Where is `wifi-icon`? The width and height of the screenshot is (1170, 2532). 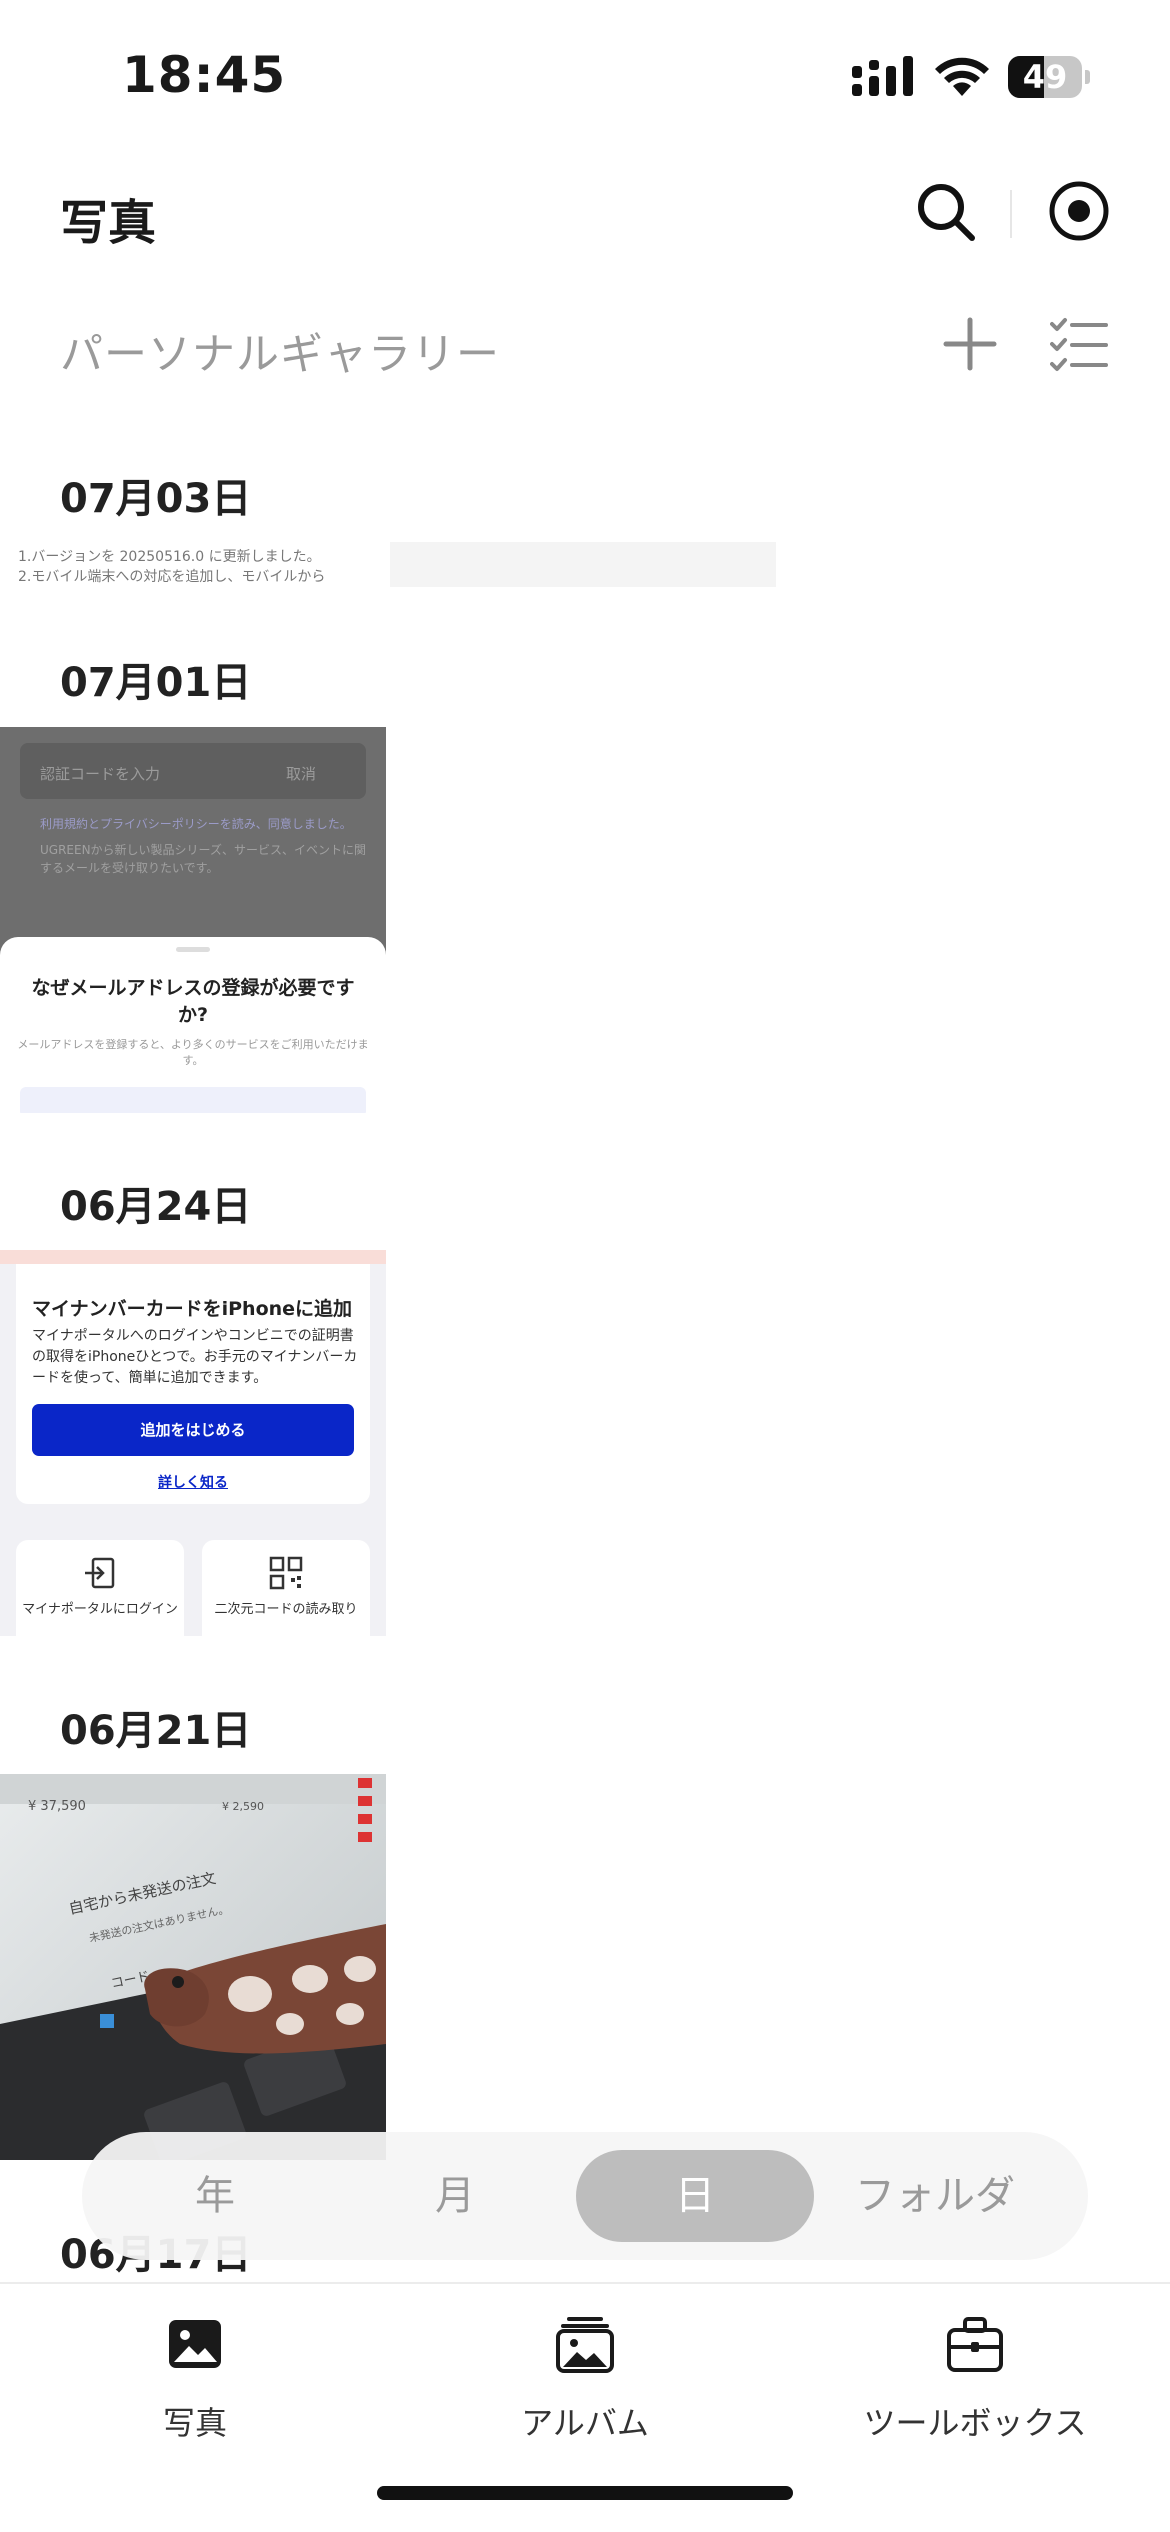
wifi-icon is located at coordinates (962, 76).